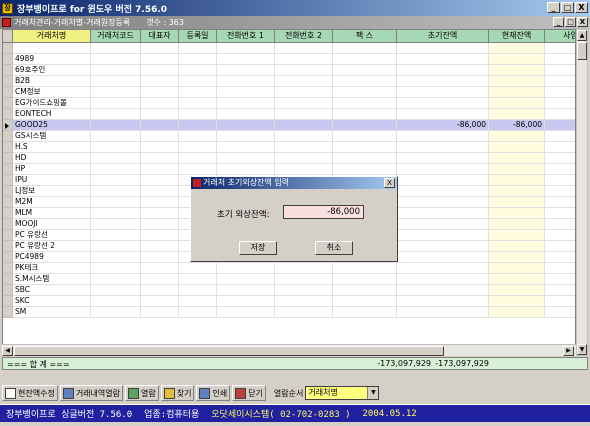 The image size is (590, 426). What do you see at coordinates (258, 248) in the screenshot?
I see `save-button: 저장` at bounding box center [258, 248].